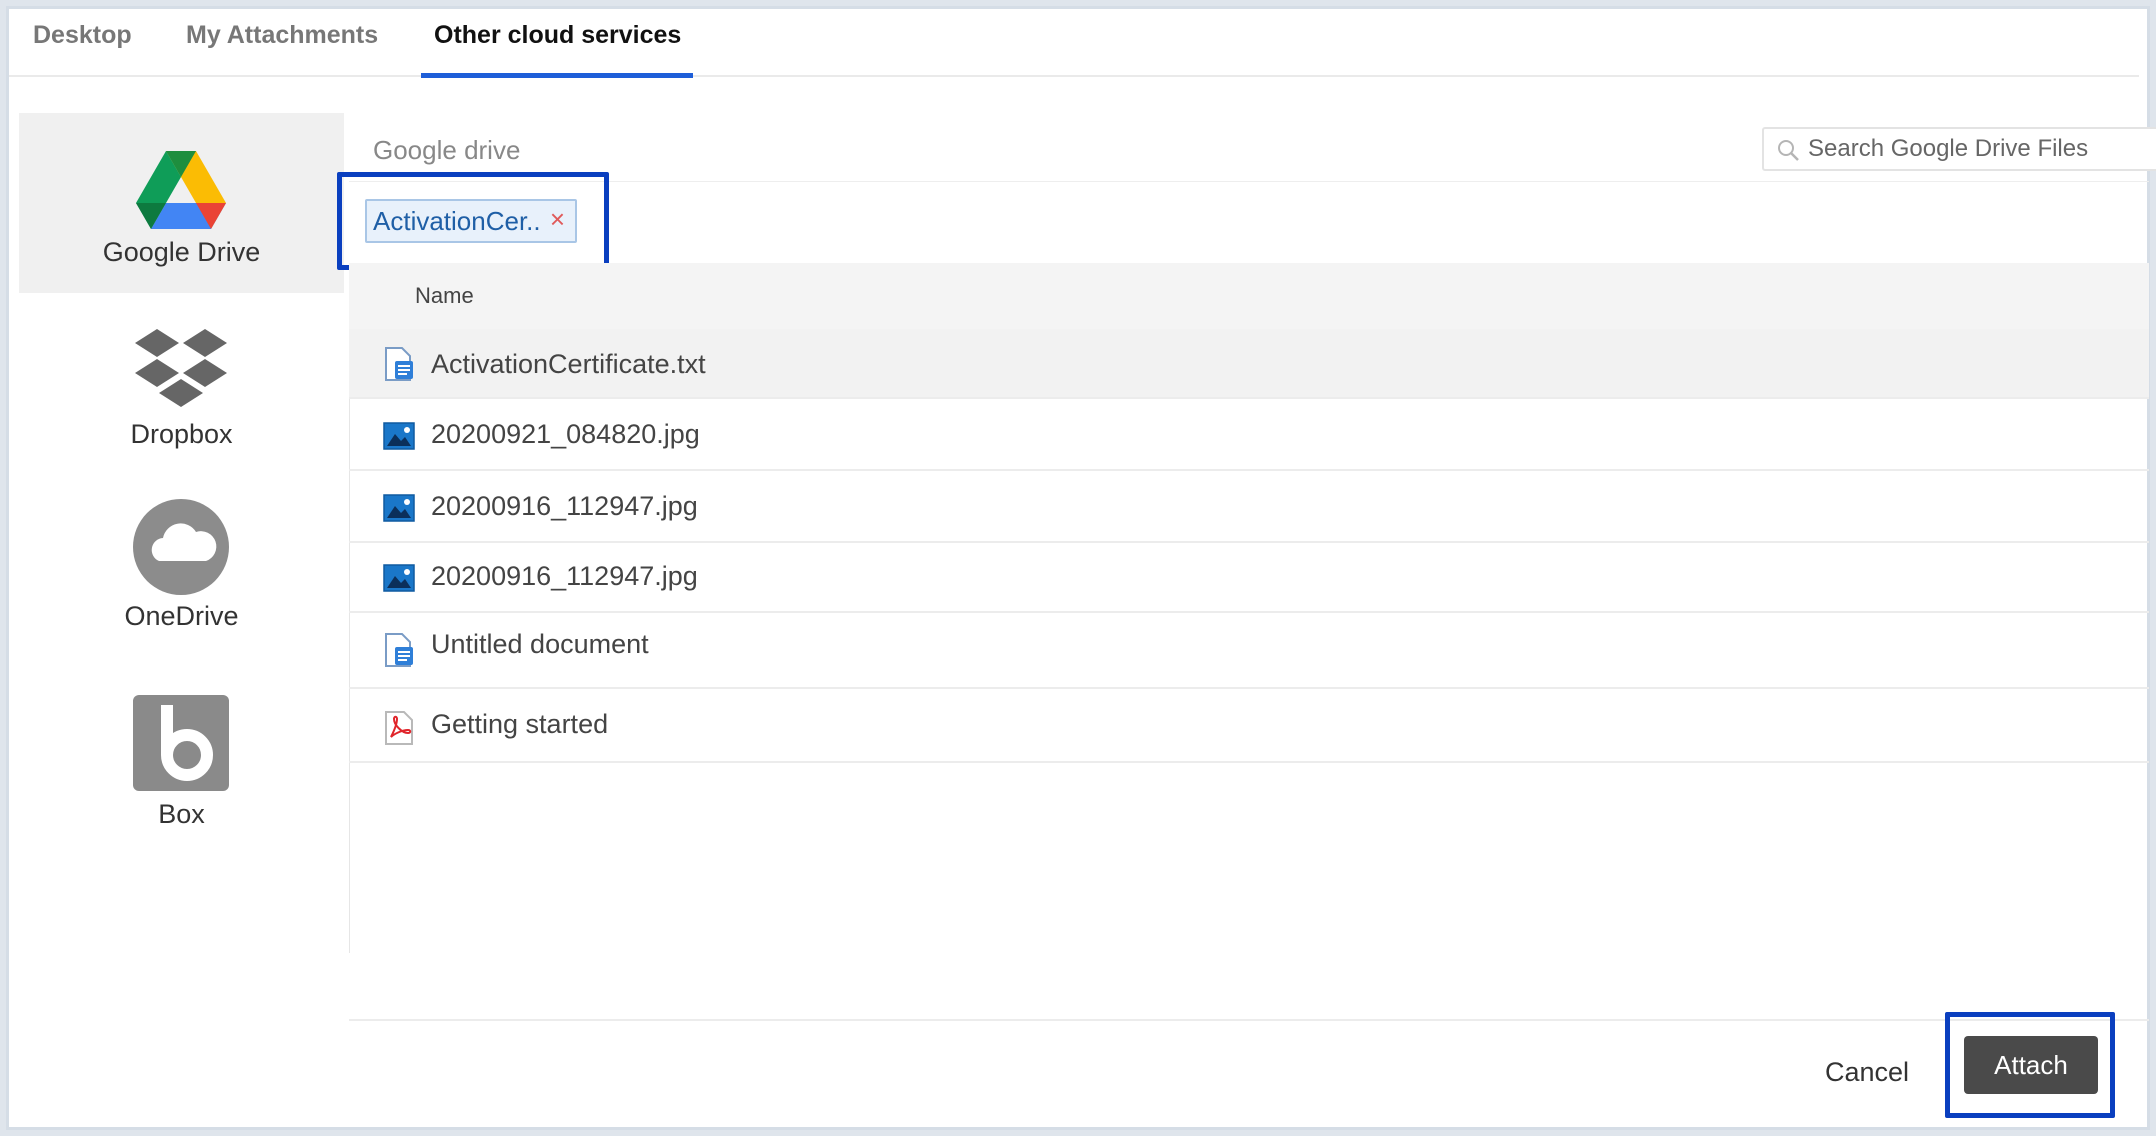 Image resolution: width=2156 pixels, height=1136 pixels. I want to click on cloud-provider-sidebar: Google Drive Dropbox OneDrive Box, so click(184, 533).